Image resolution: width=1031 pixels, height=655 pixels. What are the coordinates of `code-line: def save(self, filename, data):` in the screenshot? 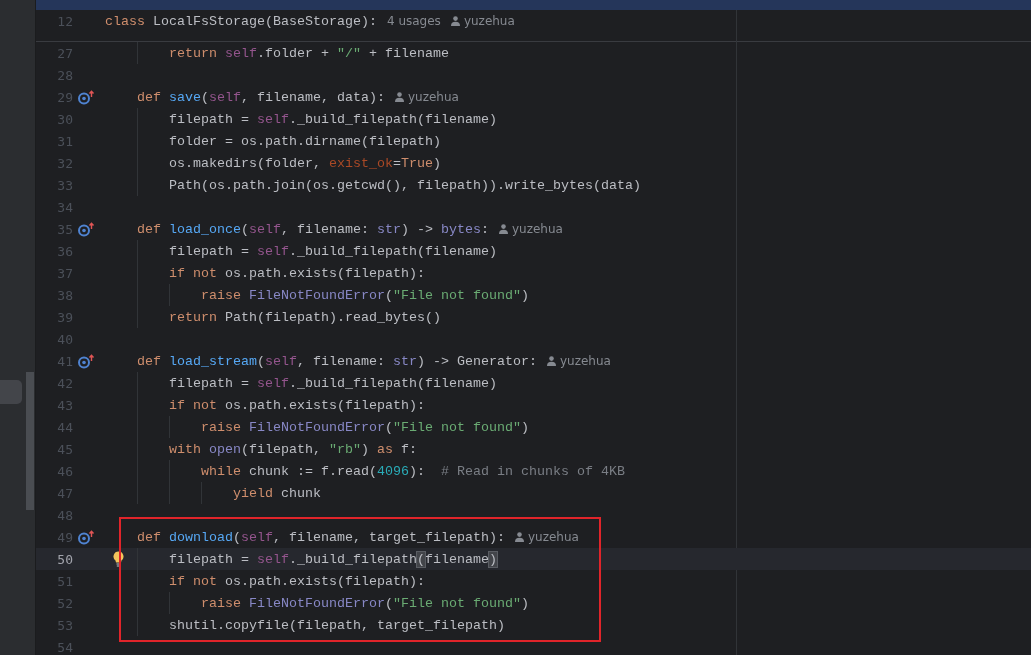 It's located at (260, 97).